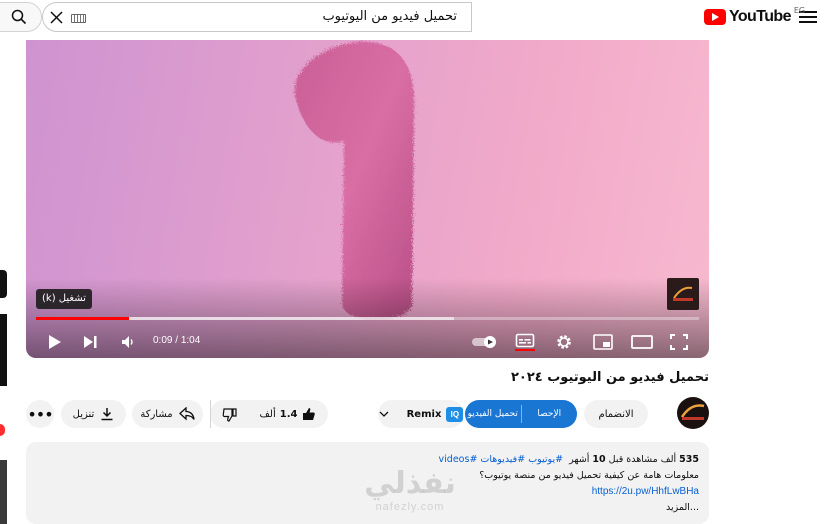  I want to click on channel-logo-icon, so click(692, 412).